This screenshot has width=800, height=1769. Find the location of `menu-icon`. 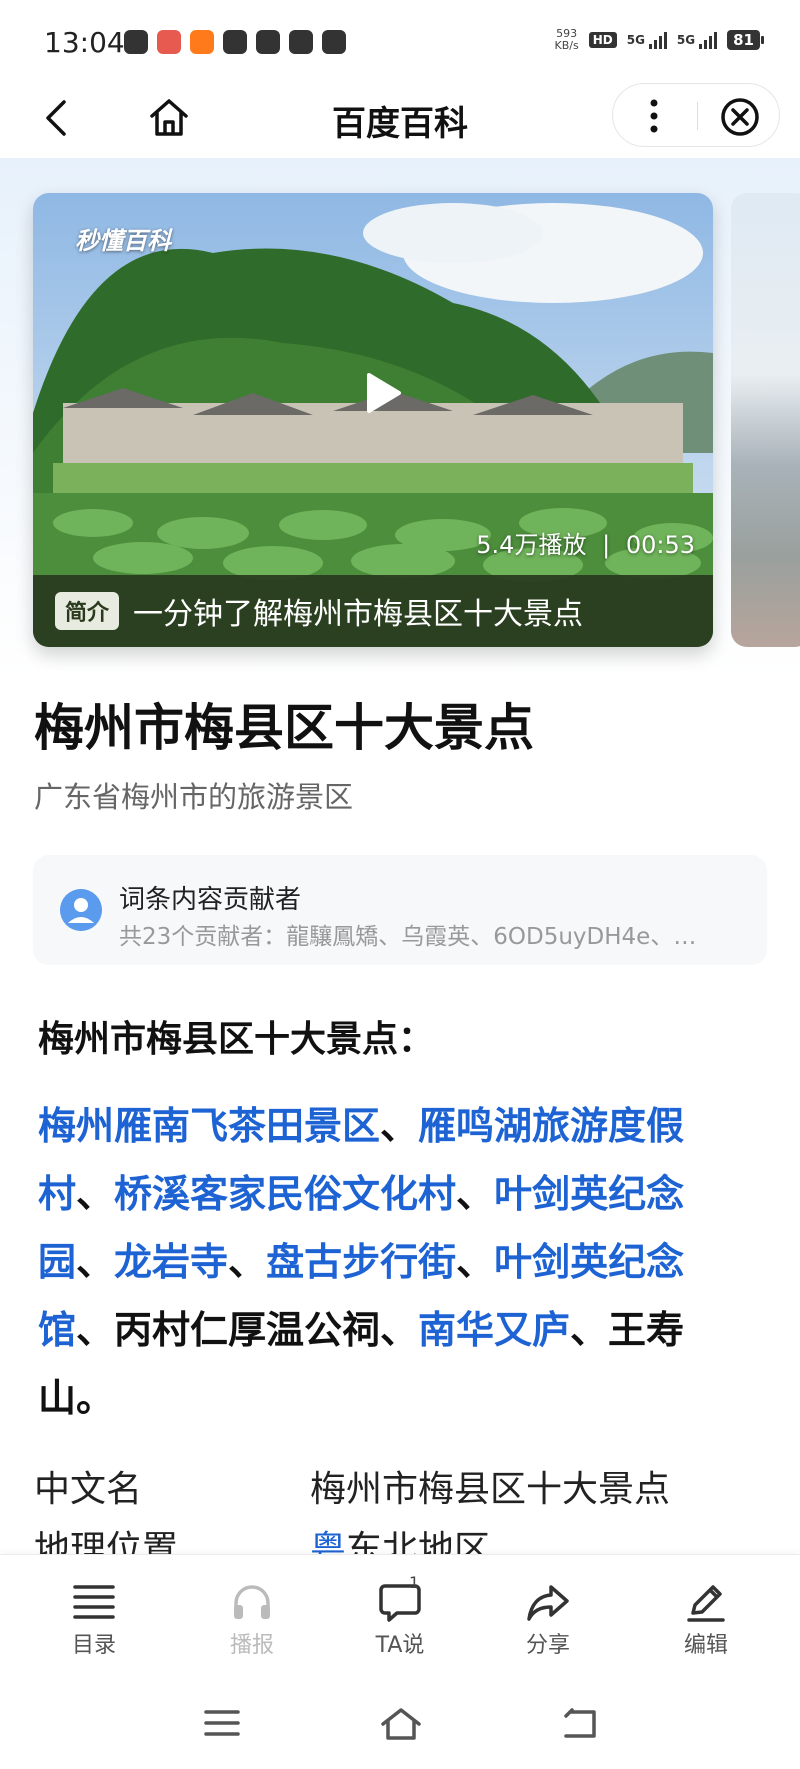

menu-icon is located at coordinates (222, 1723).